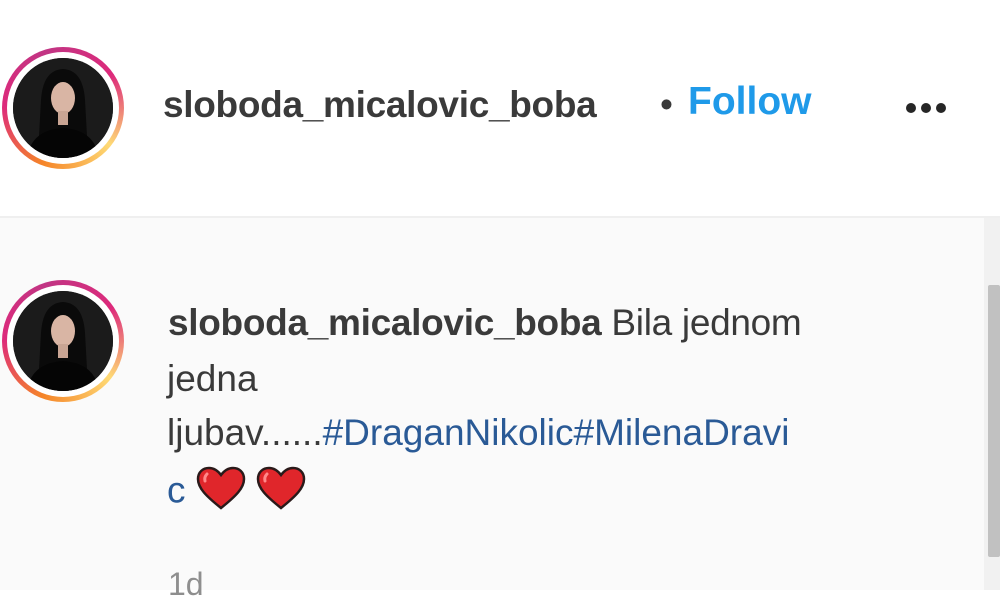 The height and width of the screenshot is (603, 1000). Describe the element at coordinates (706, 322) in the screenshot. I see `caption-text: Bila jednom` at that location.